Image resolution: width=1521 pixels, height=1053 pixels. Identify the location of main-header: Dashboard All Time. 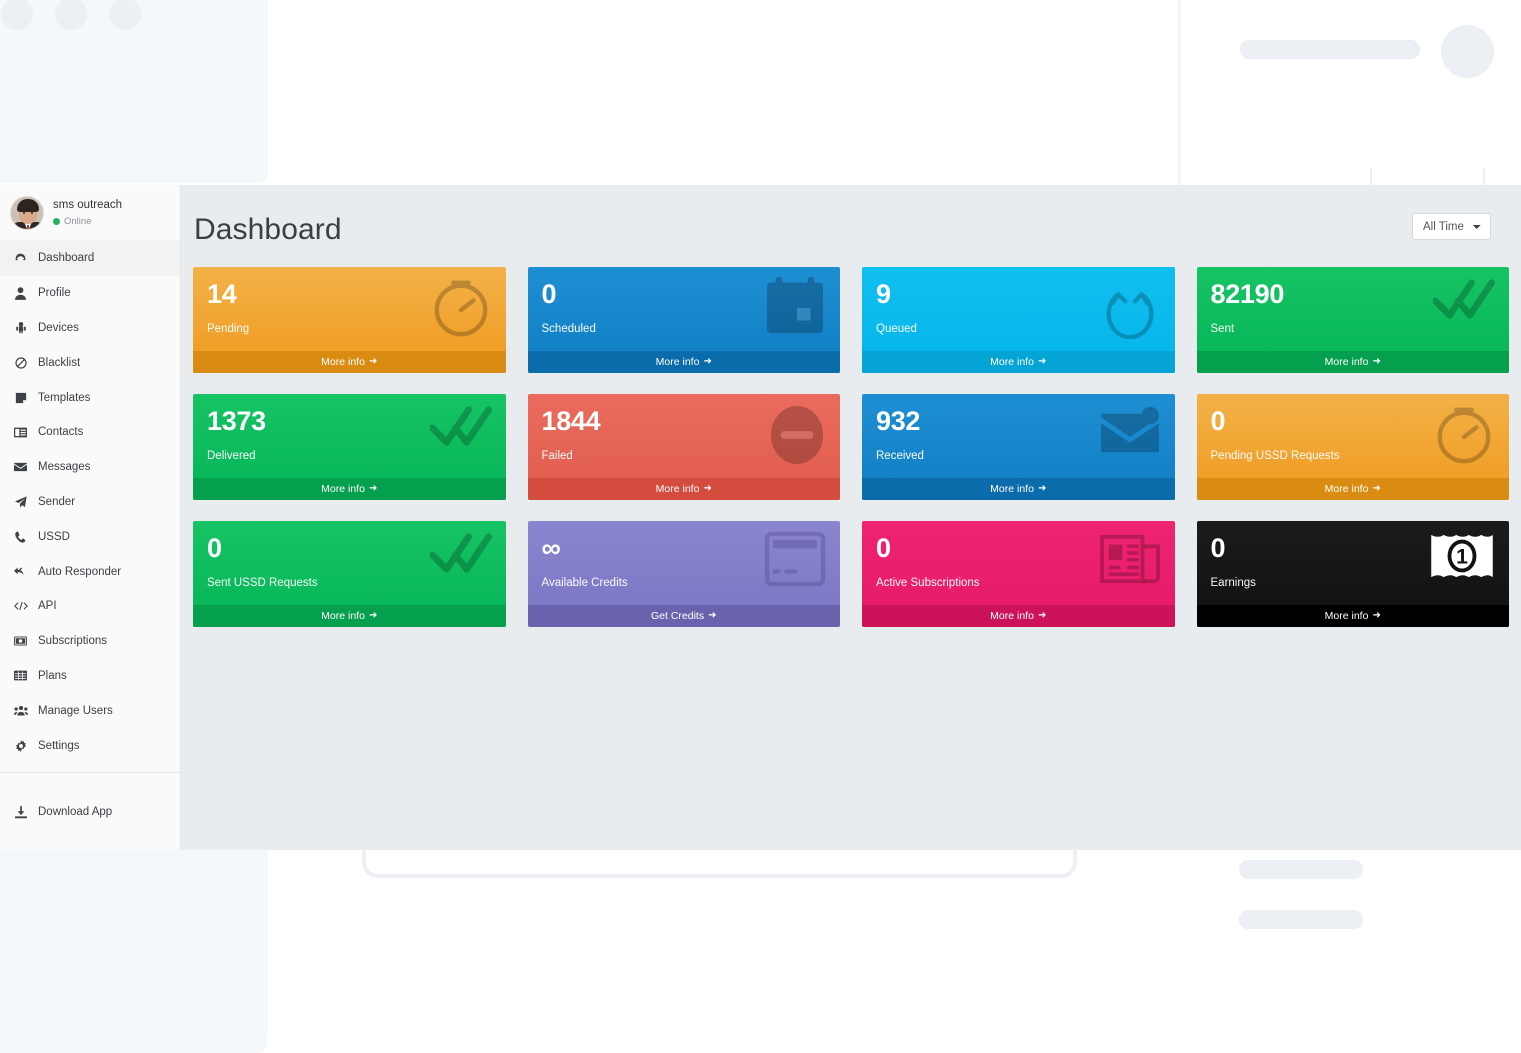
(851, 216).